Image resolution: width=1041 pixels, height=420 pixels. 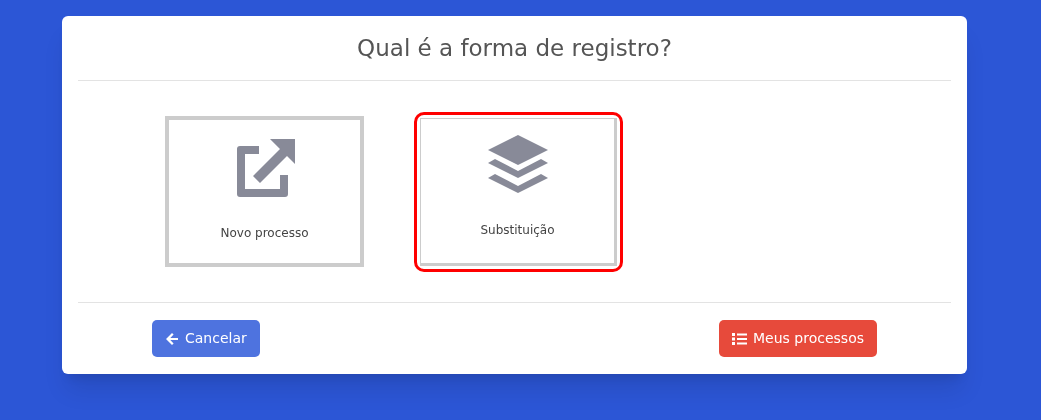 I want to click on option-label: Novo processo, so click(x=264, y=233).